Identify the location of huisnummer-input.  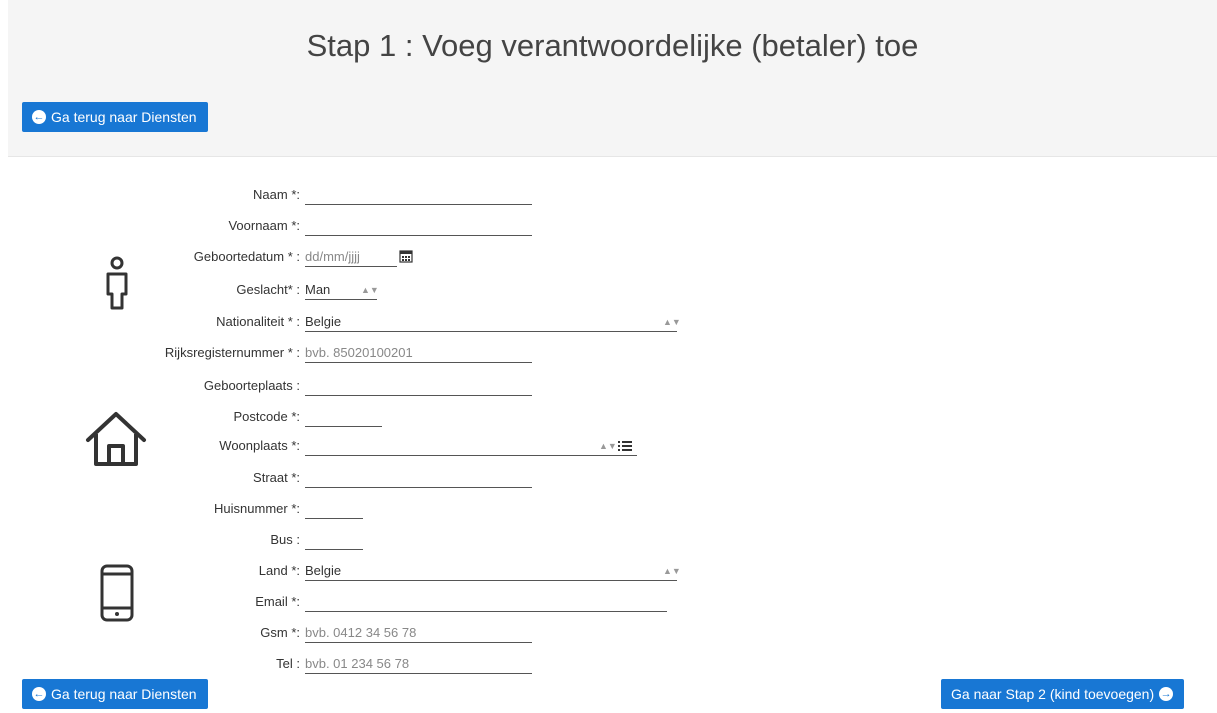
(334, 510).